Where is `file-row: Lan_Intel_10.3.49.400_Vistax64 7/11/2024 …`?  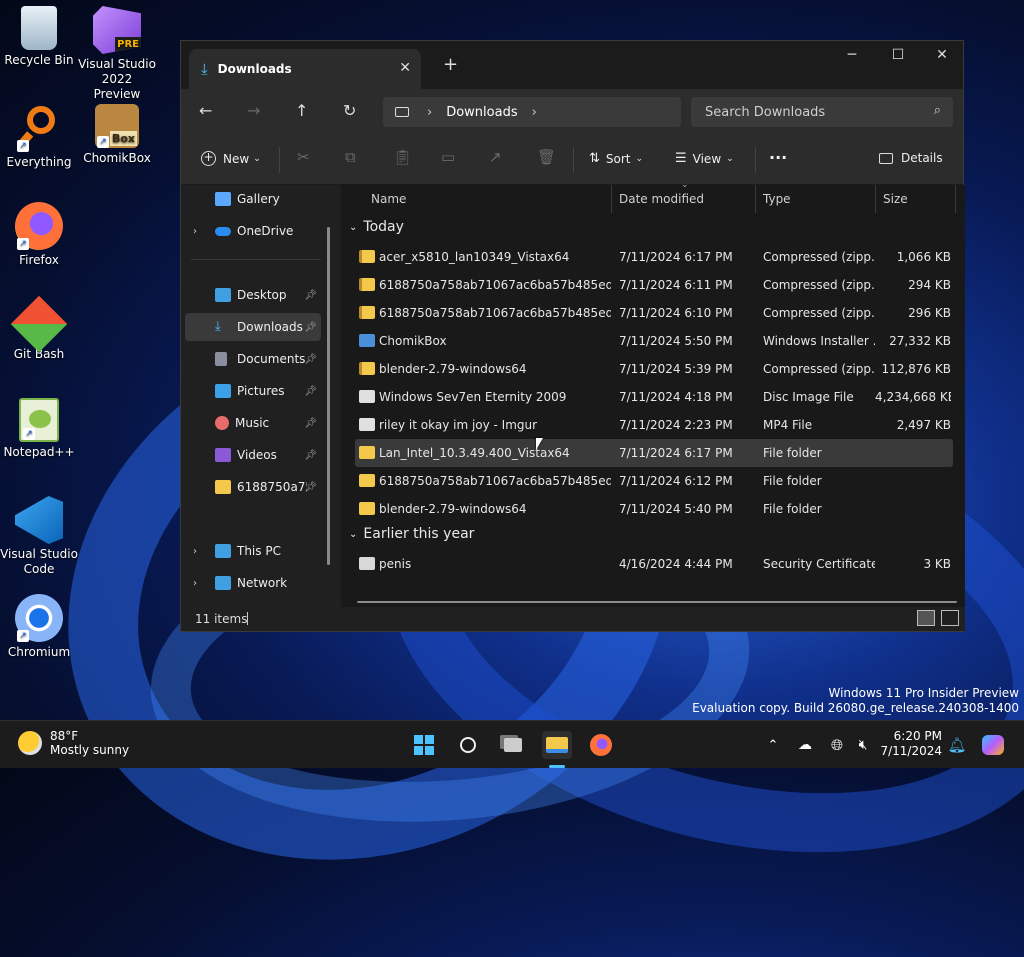
file-row: Lan_Intel_10.3.49.400_Vistax64 7/11/2024 … is located at coordinates (654, 453).